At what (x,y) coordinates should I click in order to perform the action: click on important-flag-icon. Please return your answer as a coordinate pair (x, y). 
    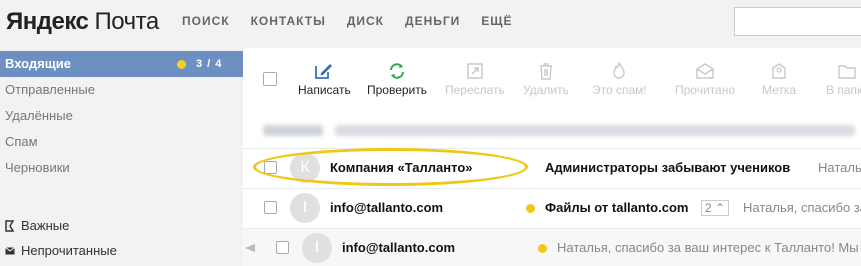
    Looking at the image, I should click on (10, 225).